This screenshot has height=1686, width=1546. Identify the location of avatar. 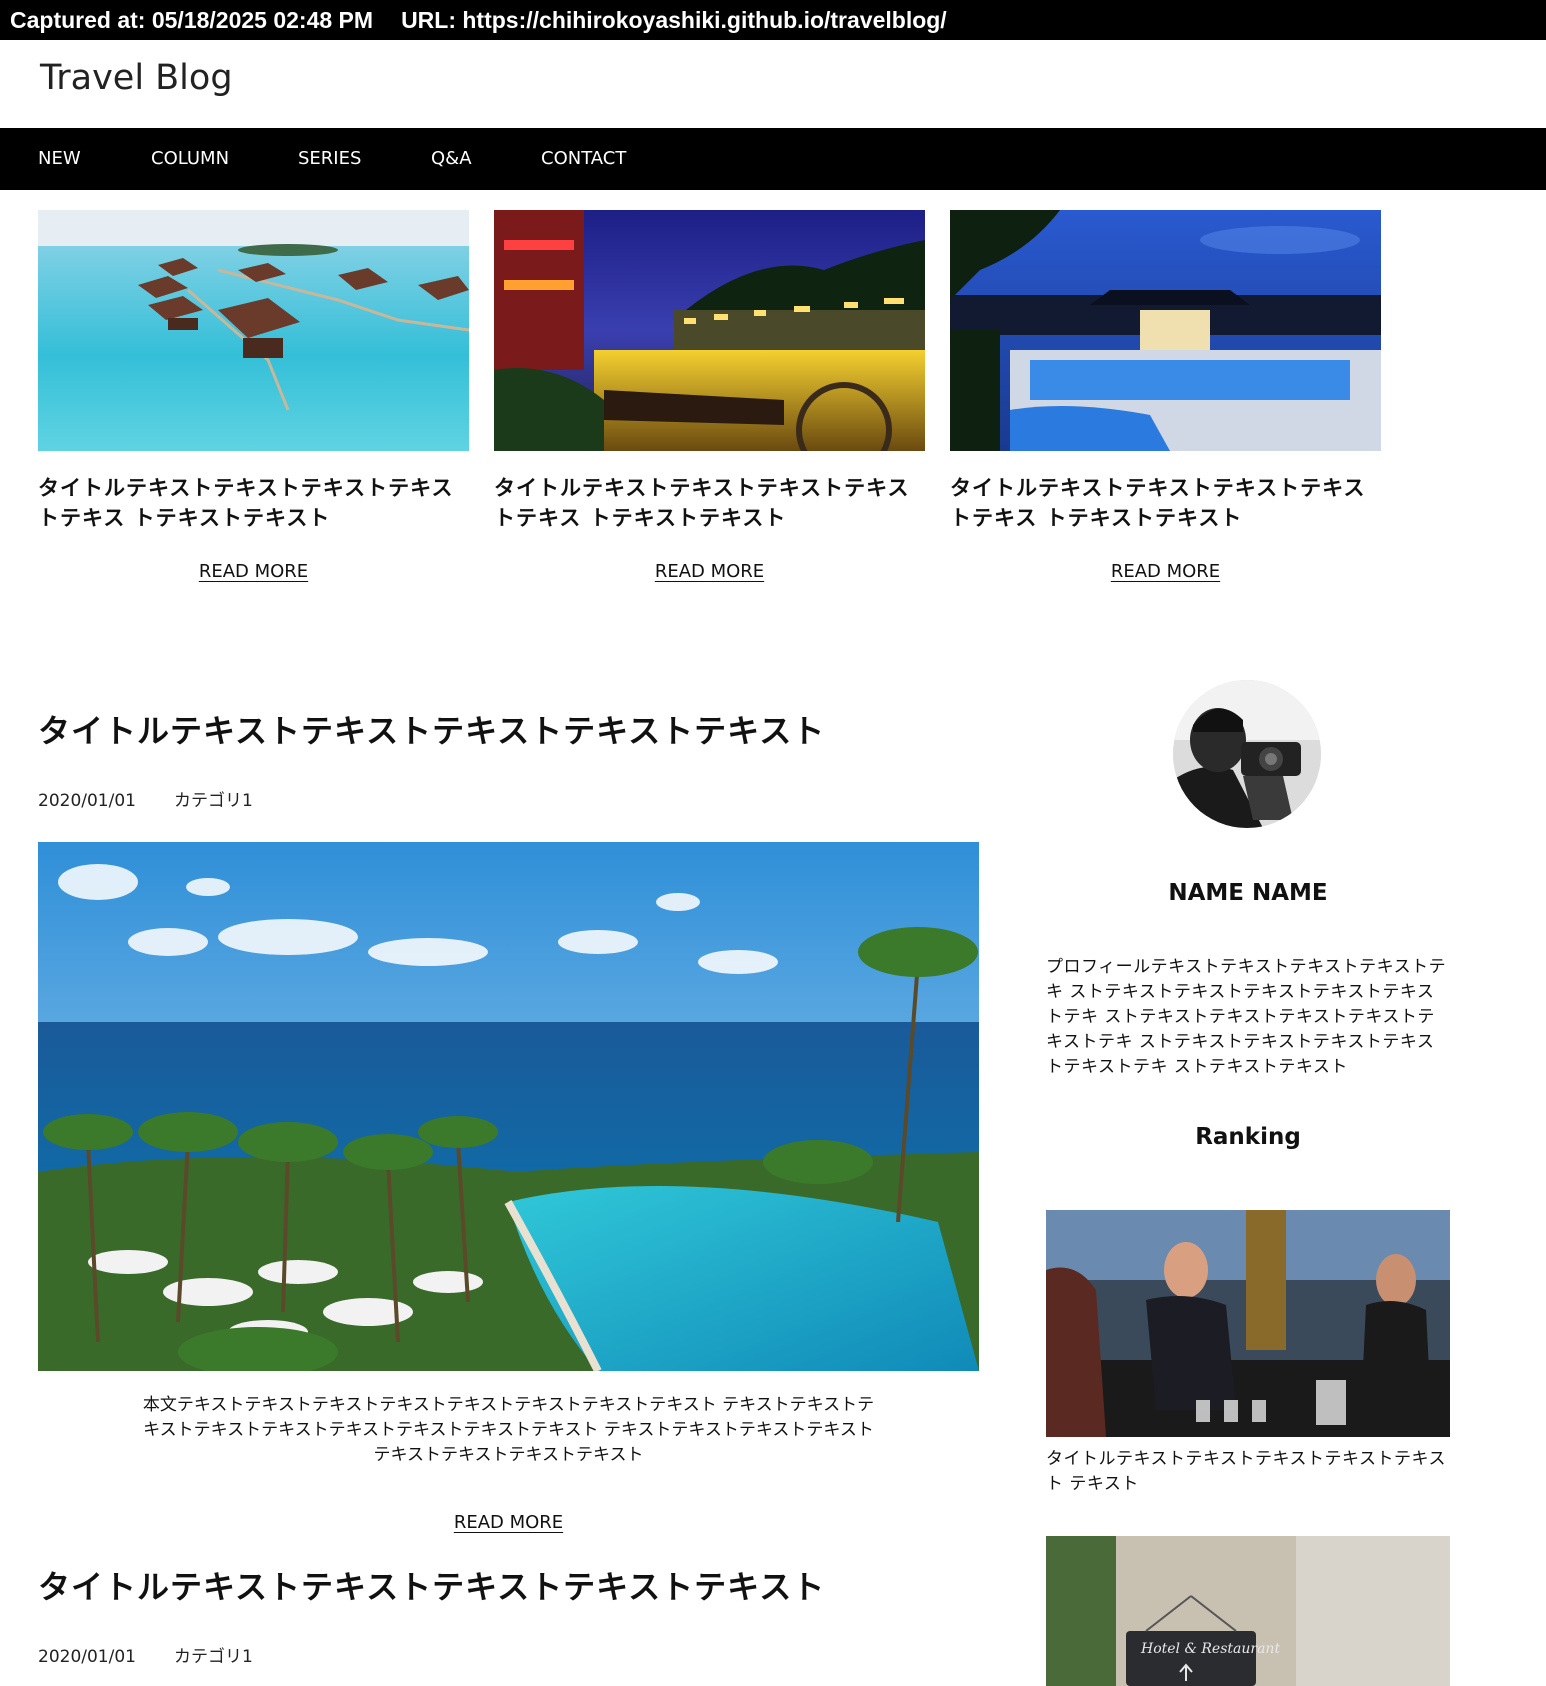
(1247, 754).